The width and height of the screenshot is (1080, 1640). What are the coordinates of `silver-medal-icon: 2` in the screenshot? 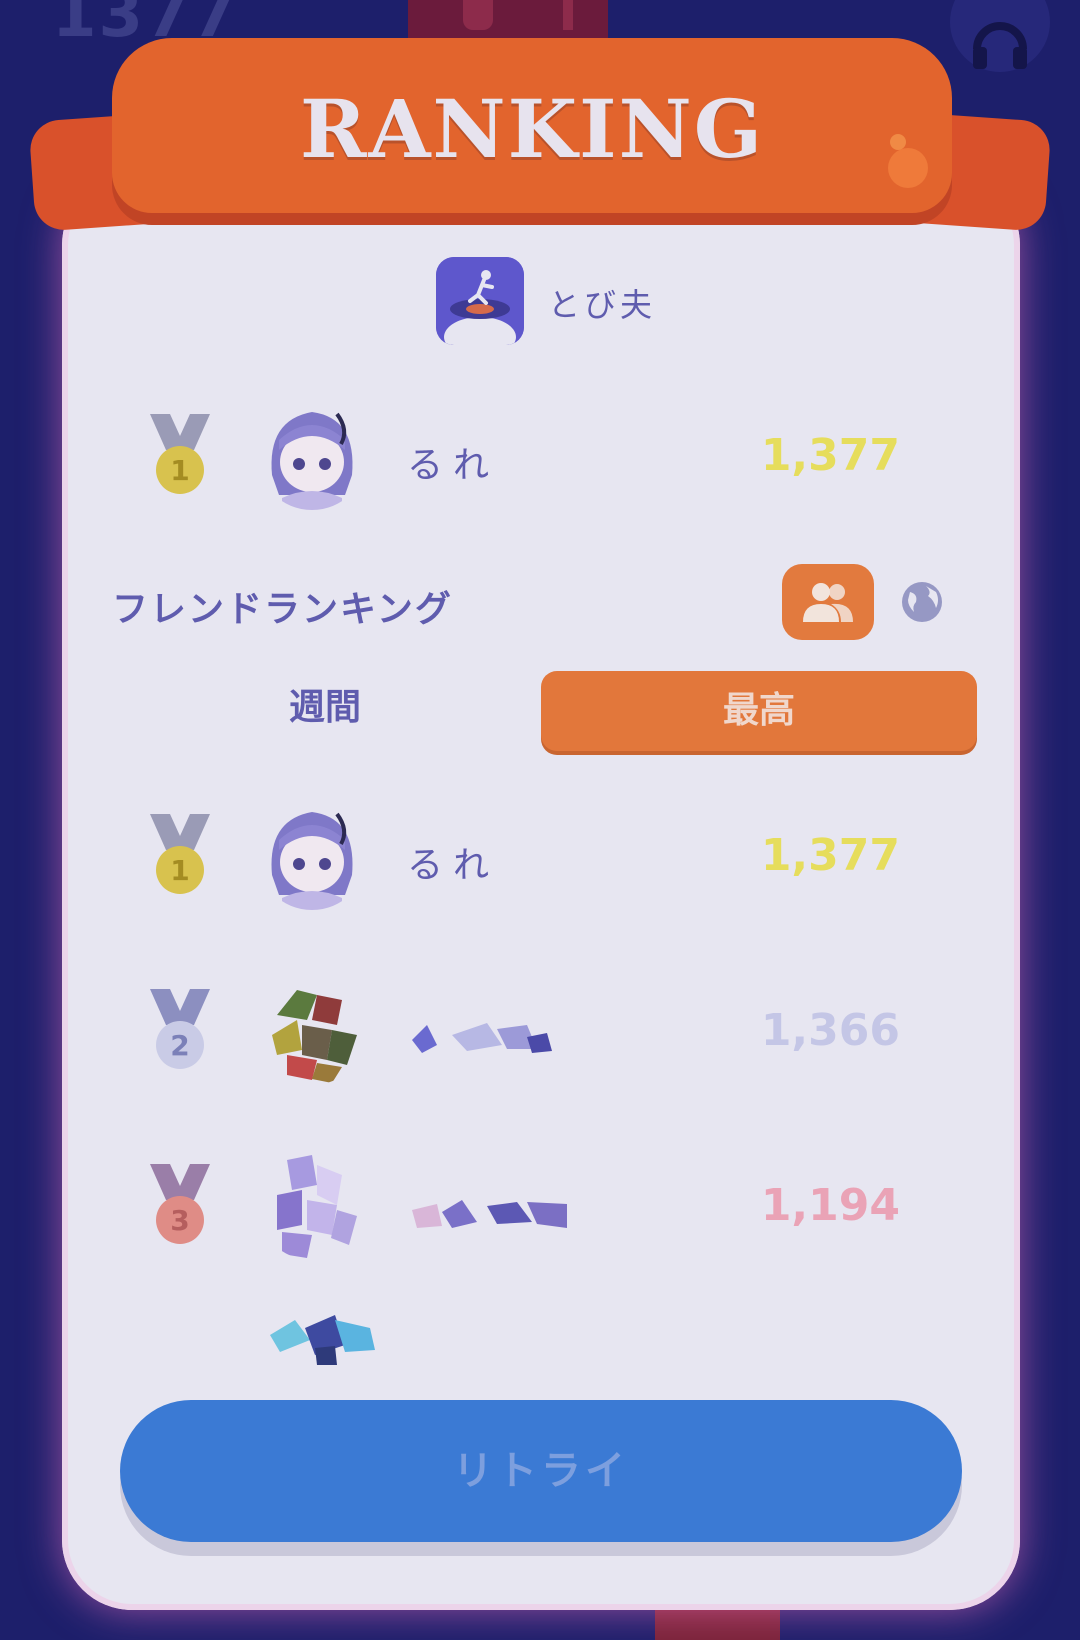 It's located at (180, 1029).